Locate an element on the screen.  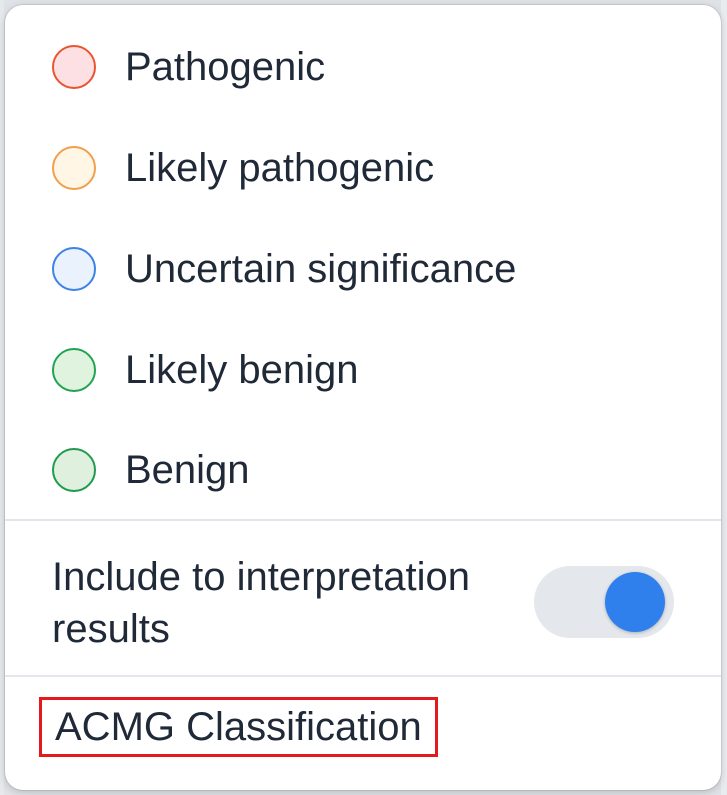
option-label: Benign is located at coordinates (187, 470).